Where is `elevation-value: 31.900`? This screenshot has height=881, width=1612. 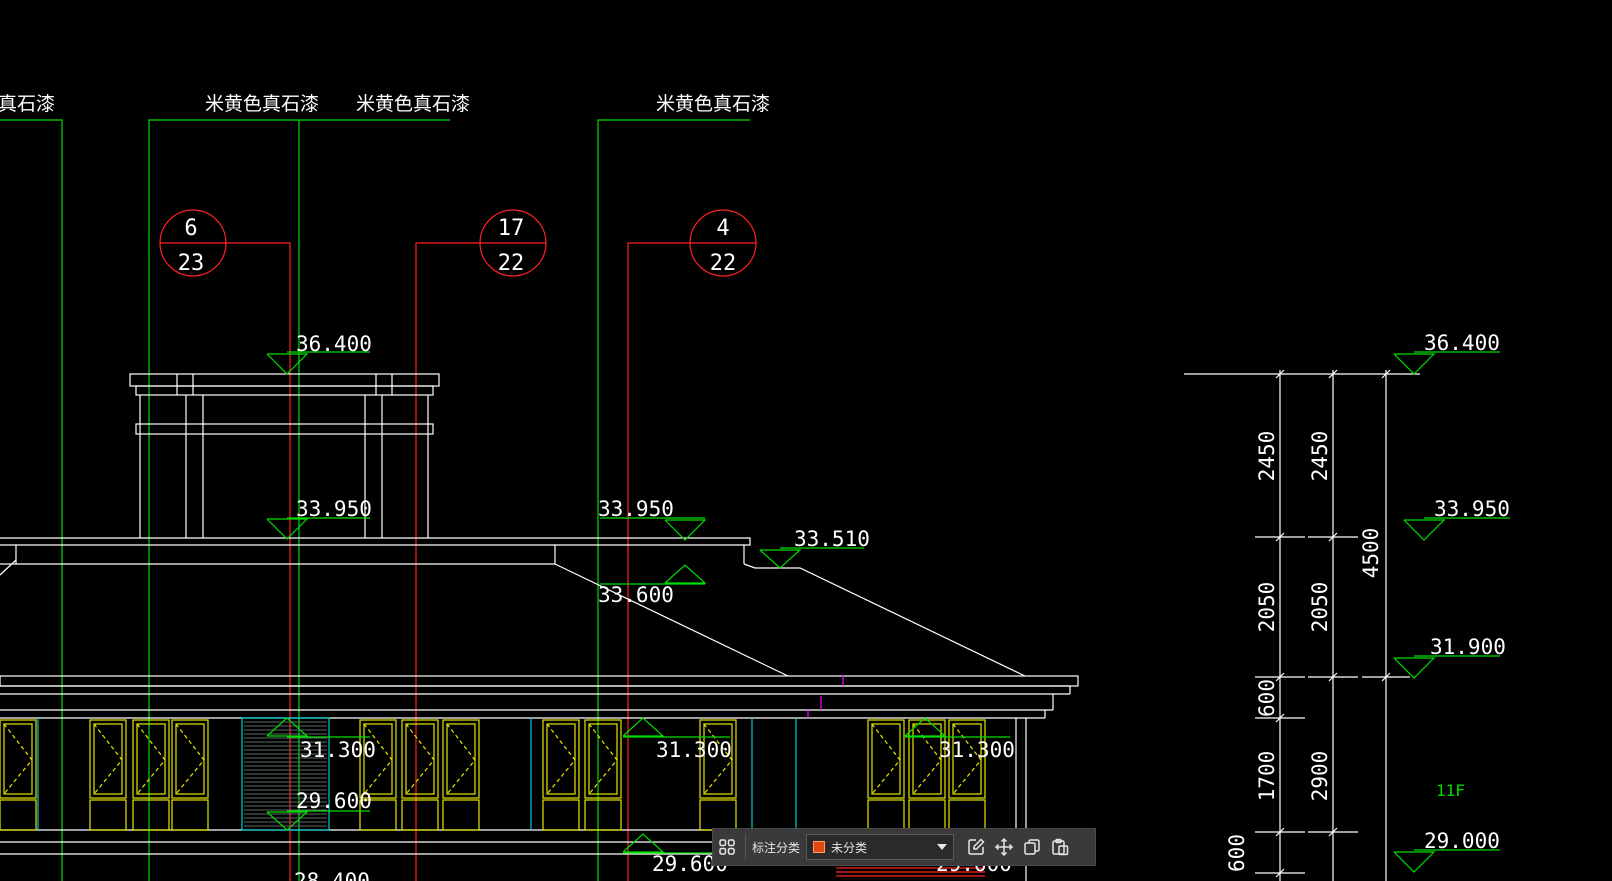
elevation-value: 31.900 is located at coordinates (1468, 647).